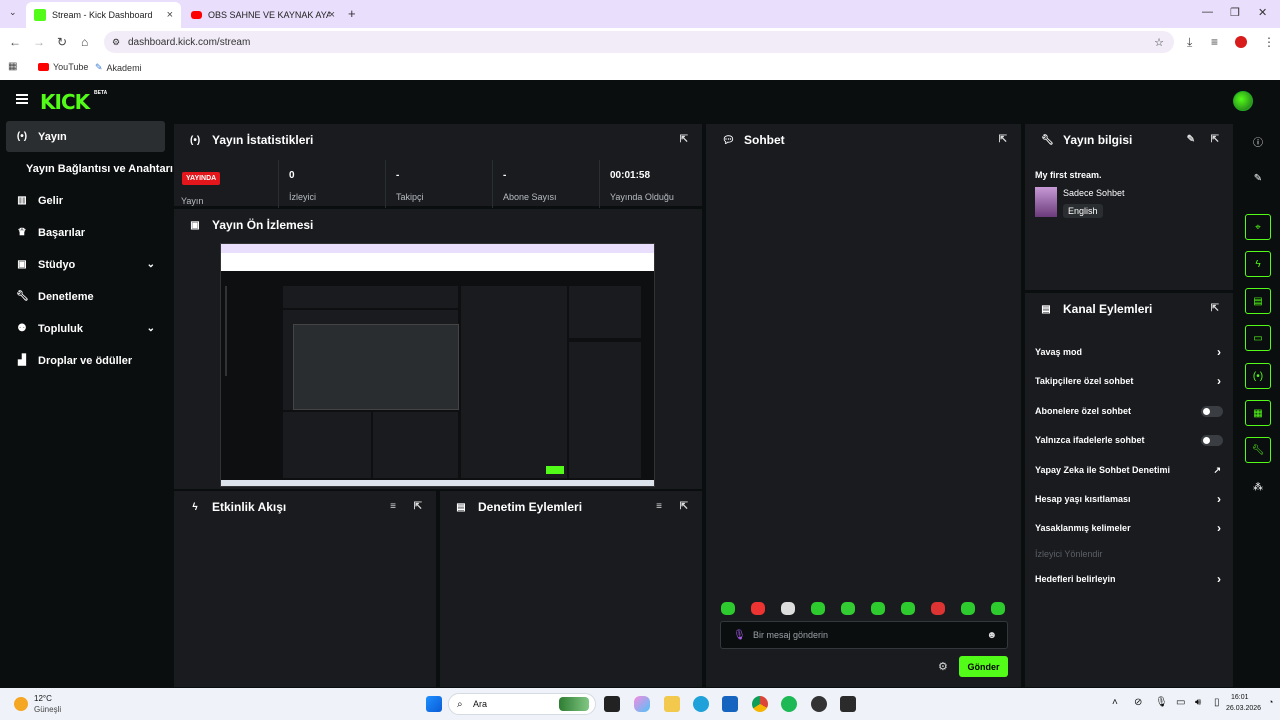  I want to click on tab-obs: OBS SAHNE VE KAYNAK AYARLA ×, so click(263, 15).